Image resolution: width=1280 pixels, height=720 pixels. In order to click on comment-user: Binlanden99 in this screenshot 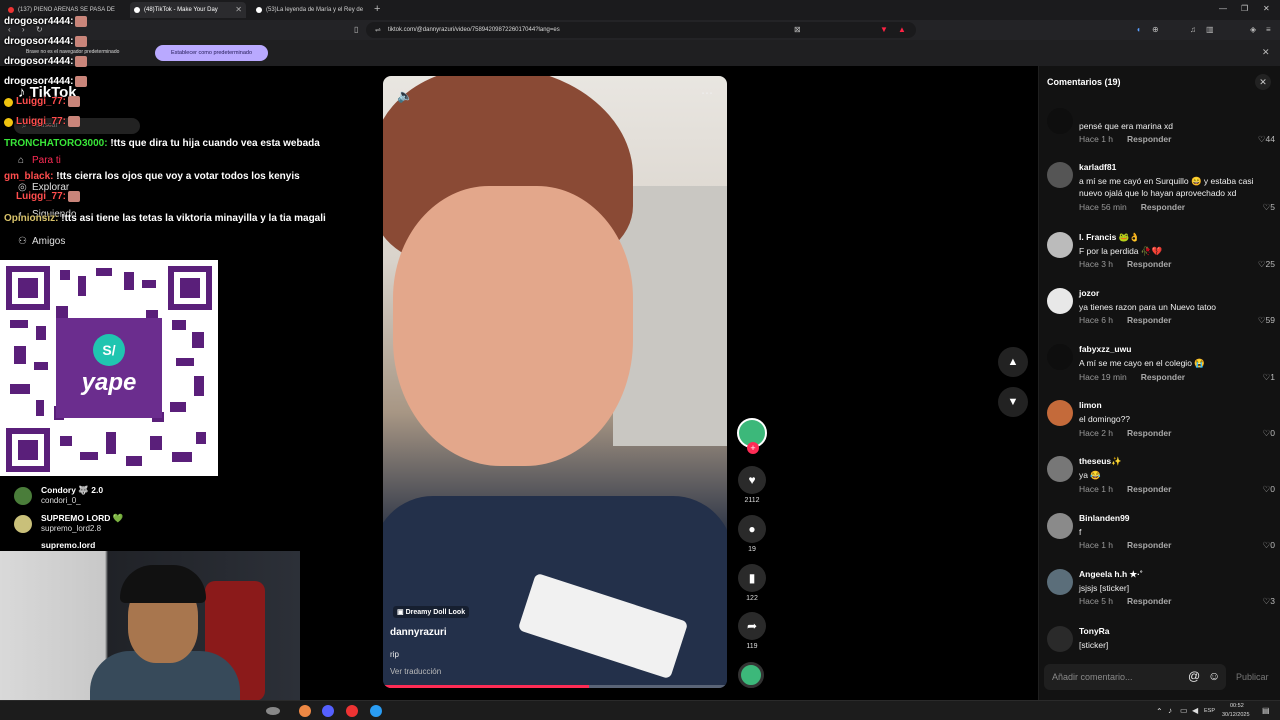, I will do `click(1104, 518)`.